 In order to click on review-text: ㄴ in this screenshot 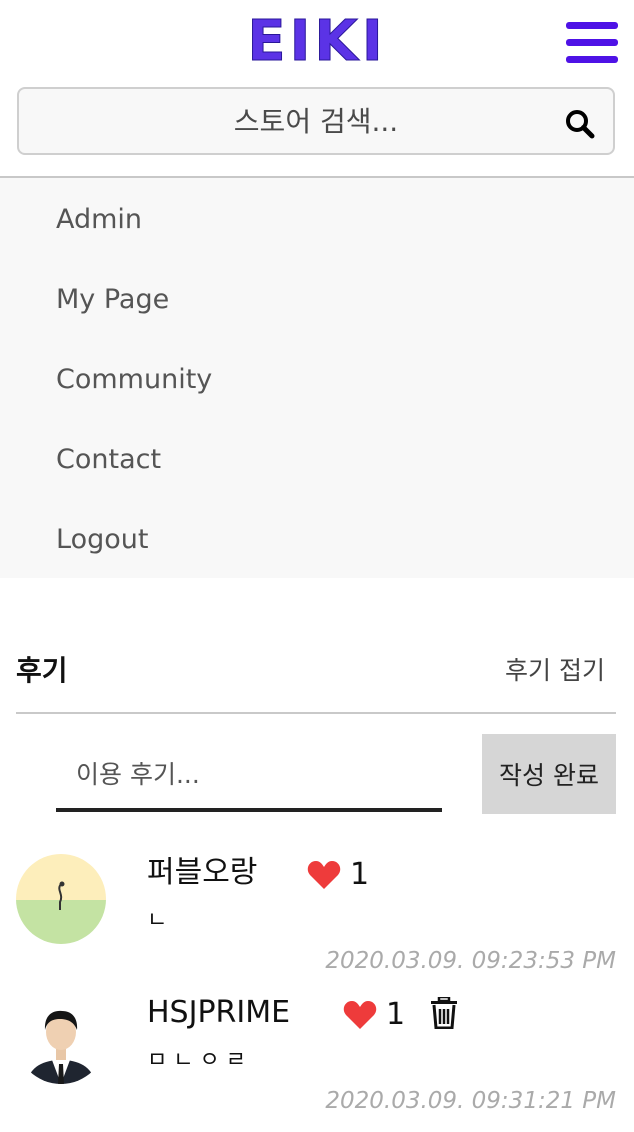, I will do `click(160, 920)`.